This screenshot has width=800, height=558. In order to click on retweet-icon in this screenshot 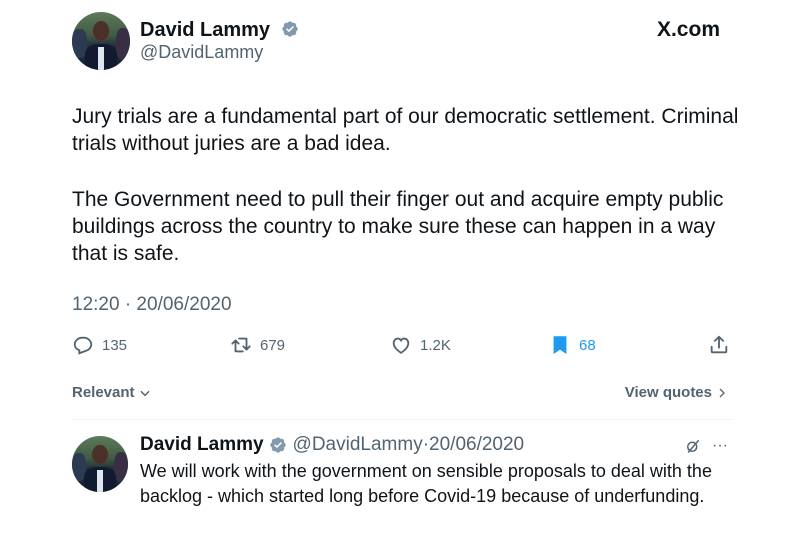, I will do `click(241, 345)`.